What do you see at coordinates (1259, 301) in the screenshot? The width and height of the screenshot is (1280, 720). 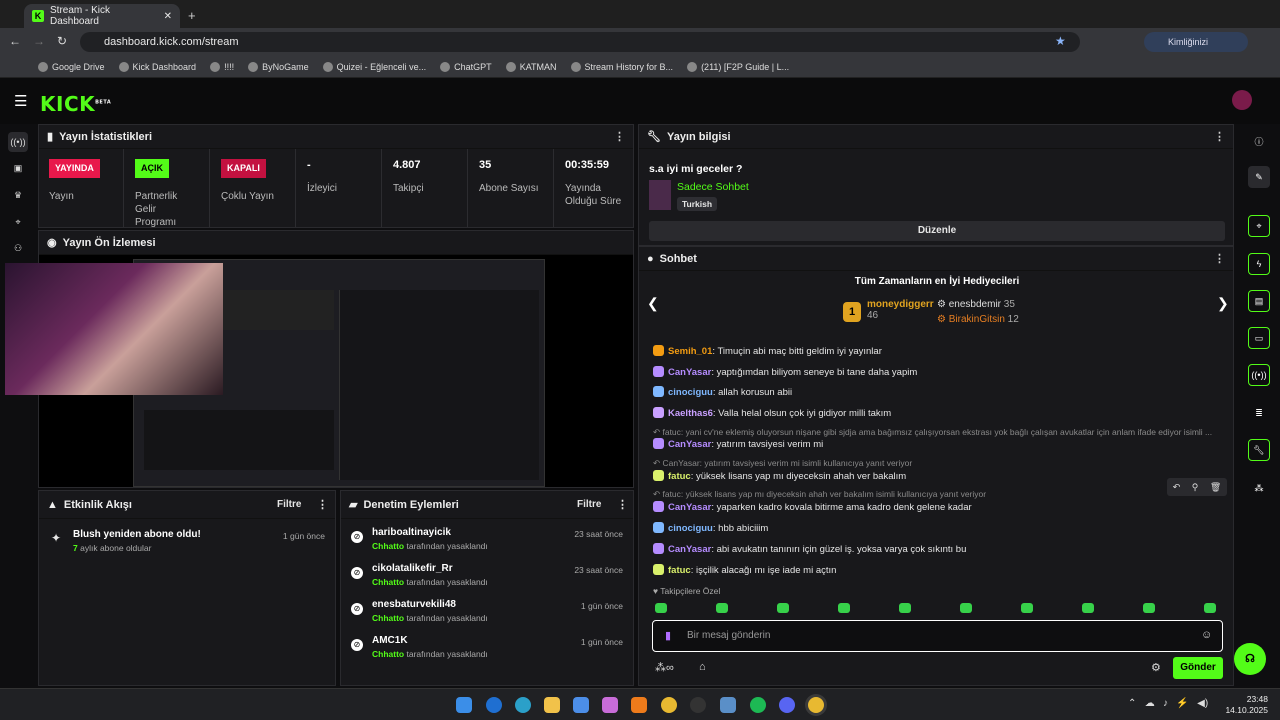 I see `clipboard-icon: ▤` at bounding box center [1259, 301].